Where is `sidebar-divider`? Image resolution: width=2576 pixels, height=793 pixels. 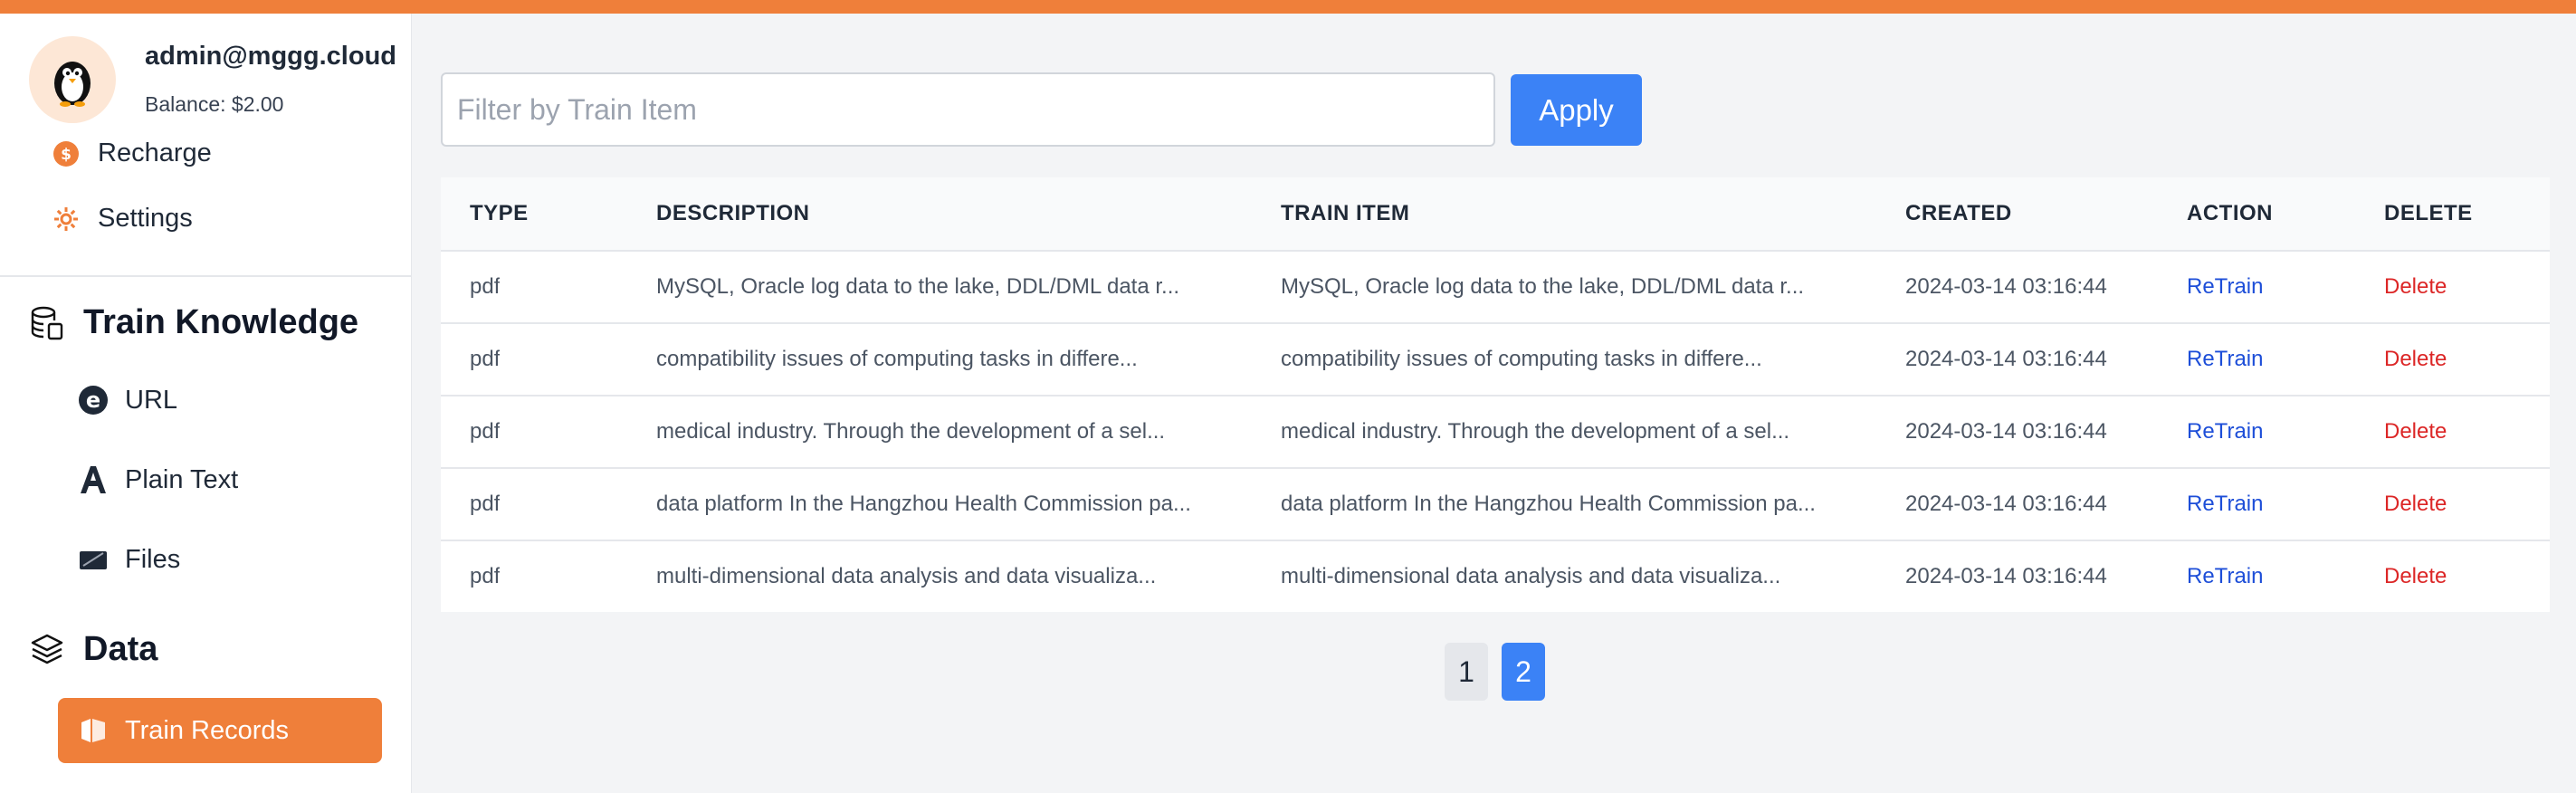
sidebar-divider is located at coordinates (205, 276).